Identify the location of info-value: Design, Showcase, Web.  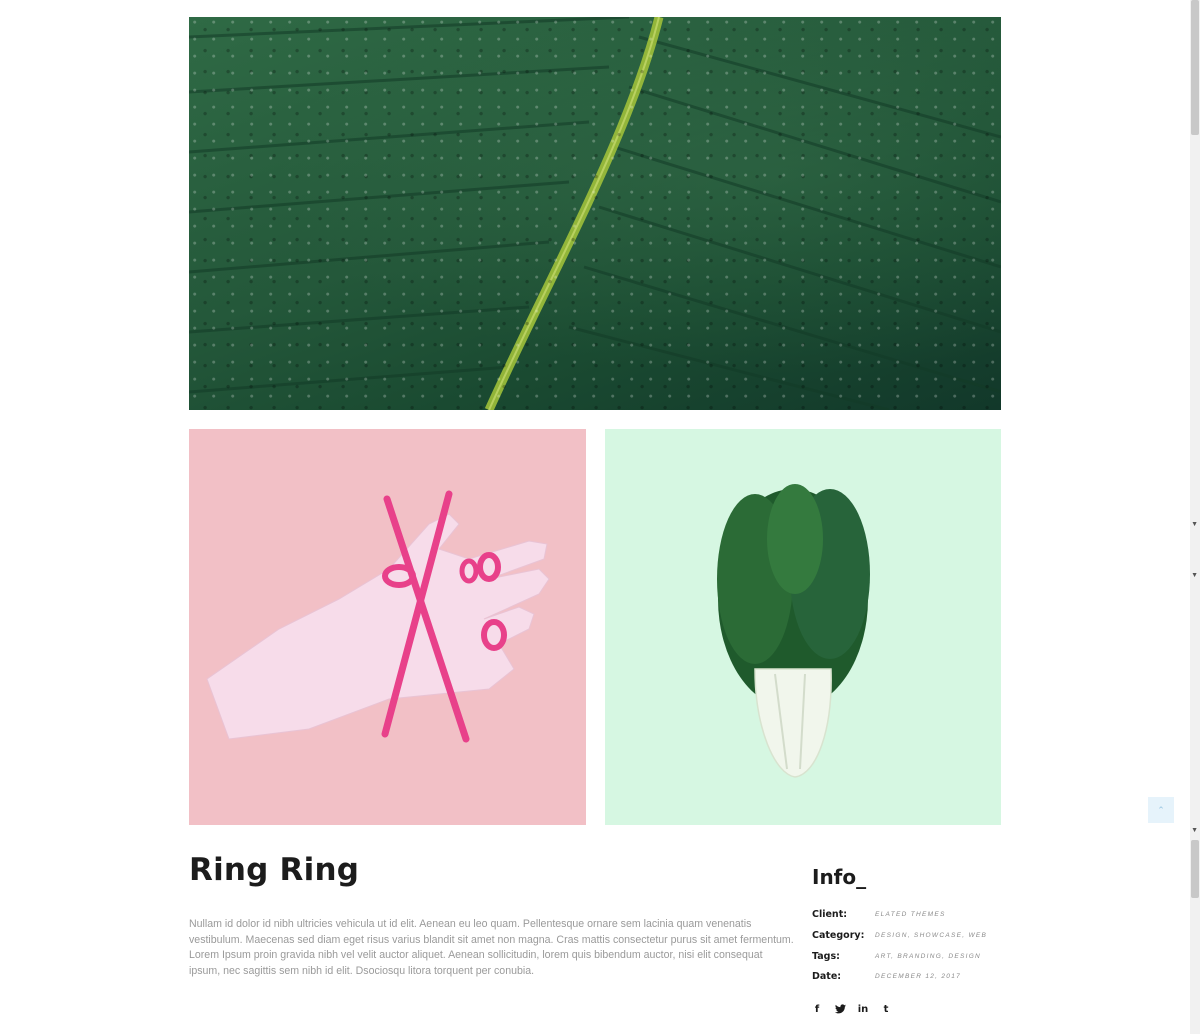
(931, 935).